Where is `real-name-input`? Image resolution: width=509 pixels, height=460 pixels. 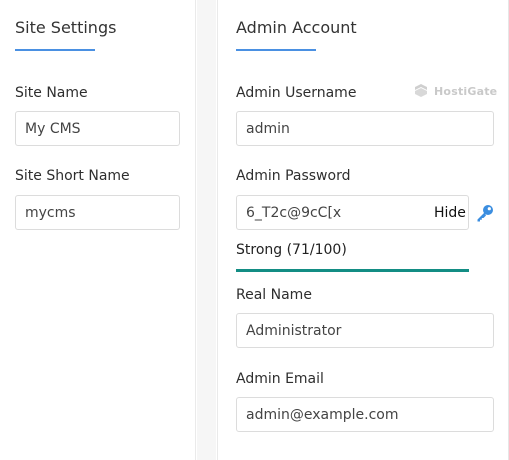
real-name-input is located at coordinates (365, 330).